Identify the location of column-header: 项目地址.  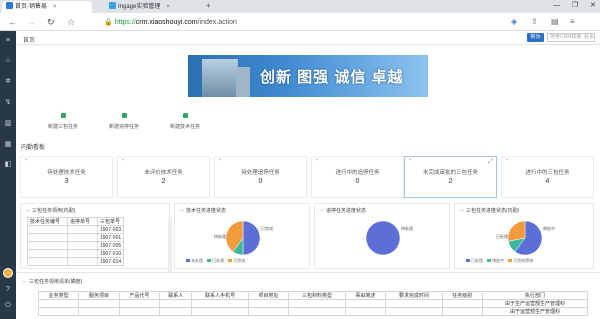
(268, 295).